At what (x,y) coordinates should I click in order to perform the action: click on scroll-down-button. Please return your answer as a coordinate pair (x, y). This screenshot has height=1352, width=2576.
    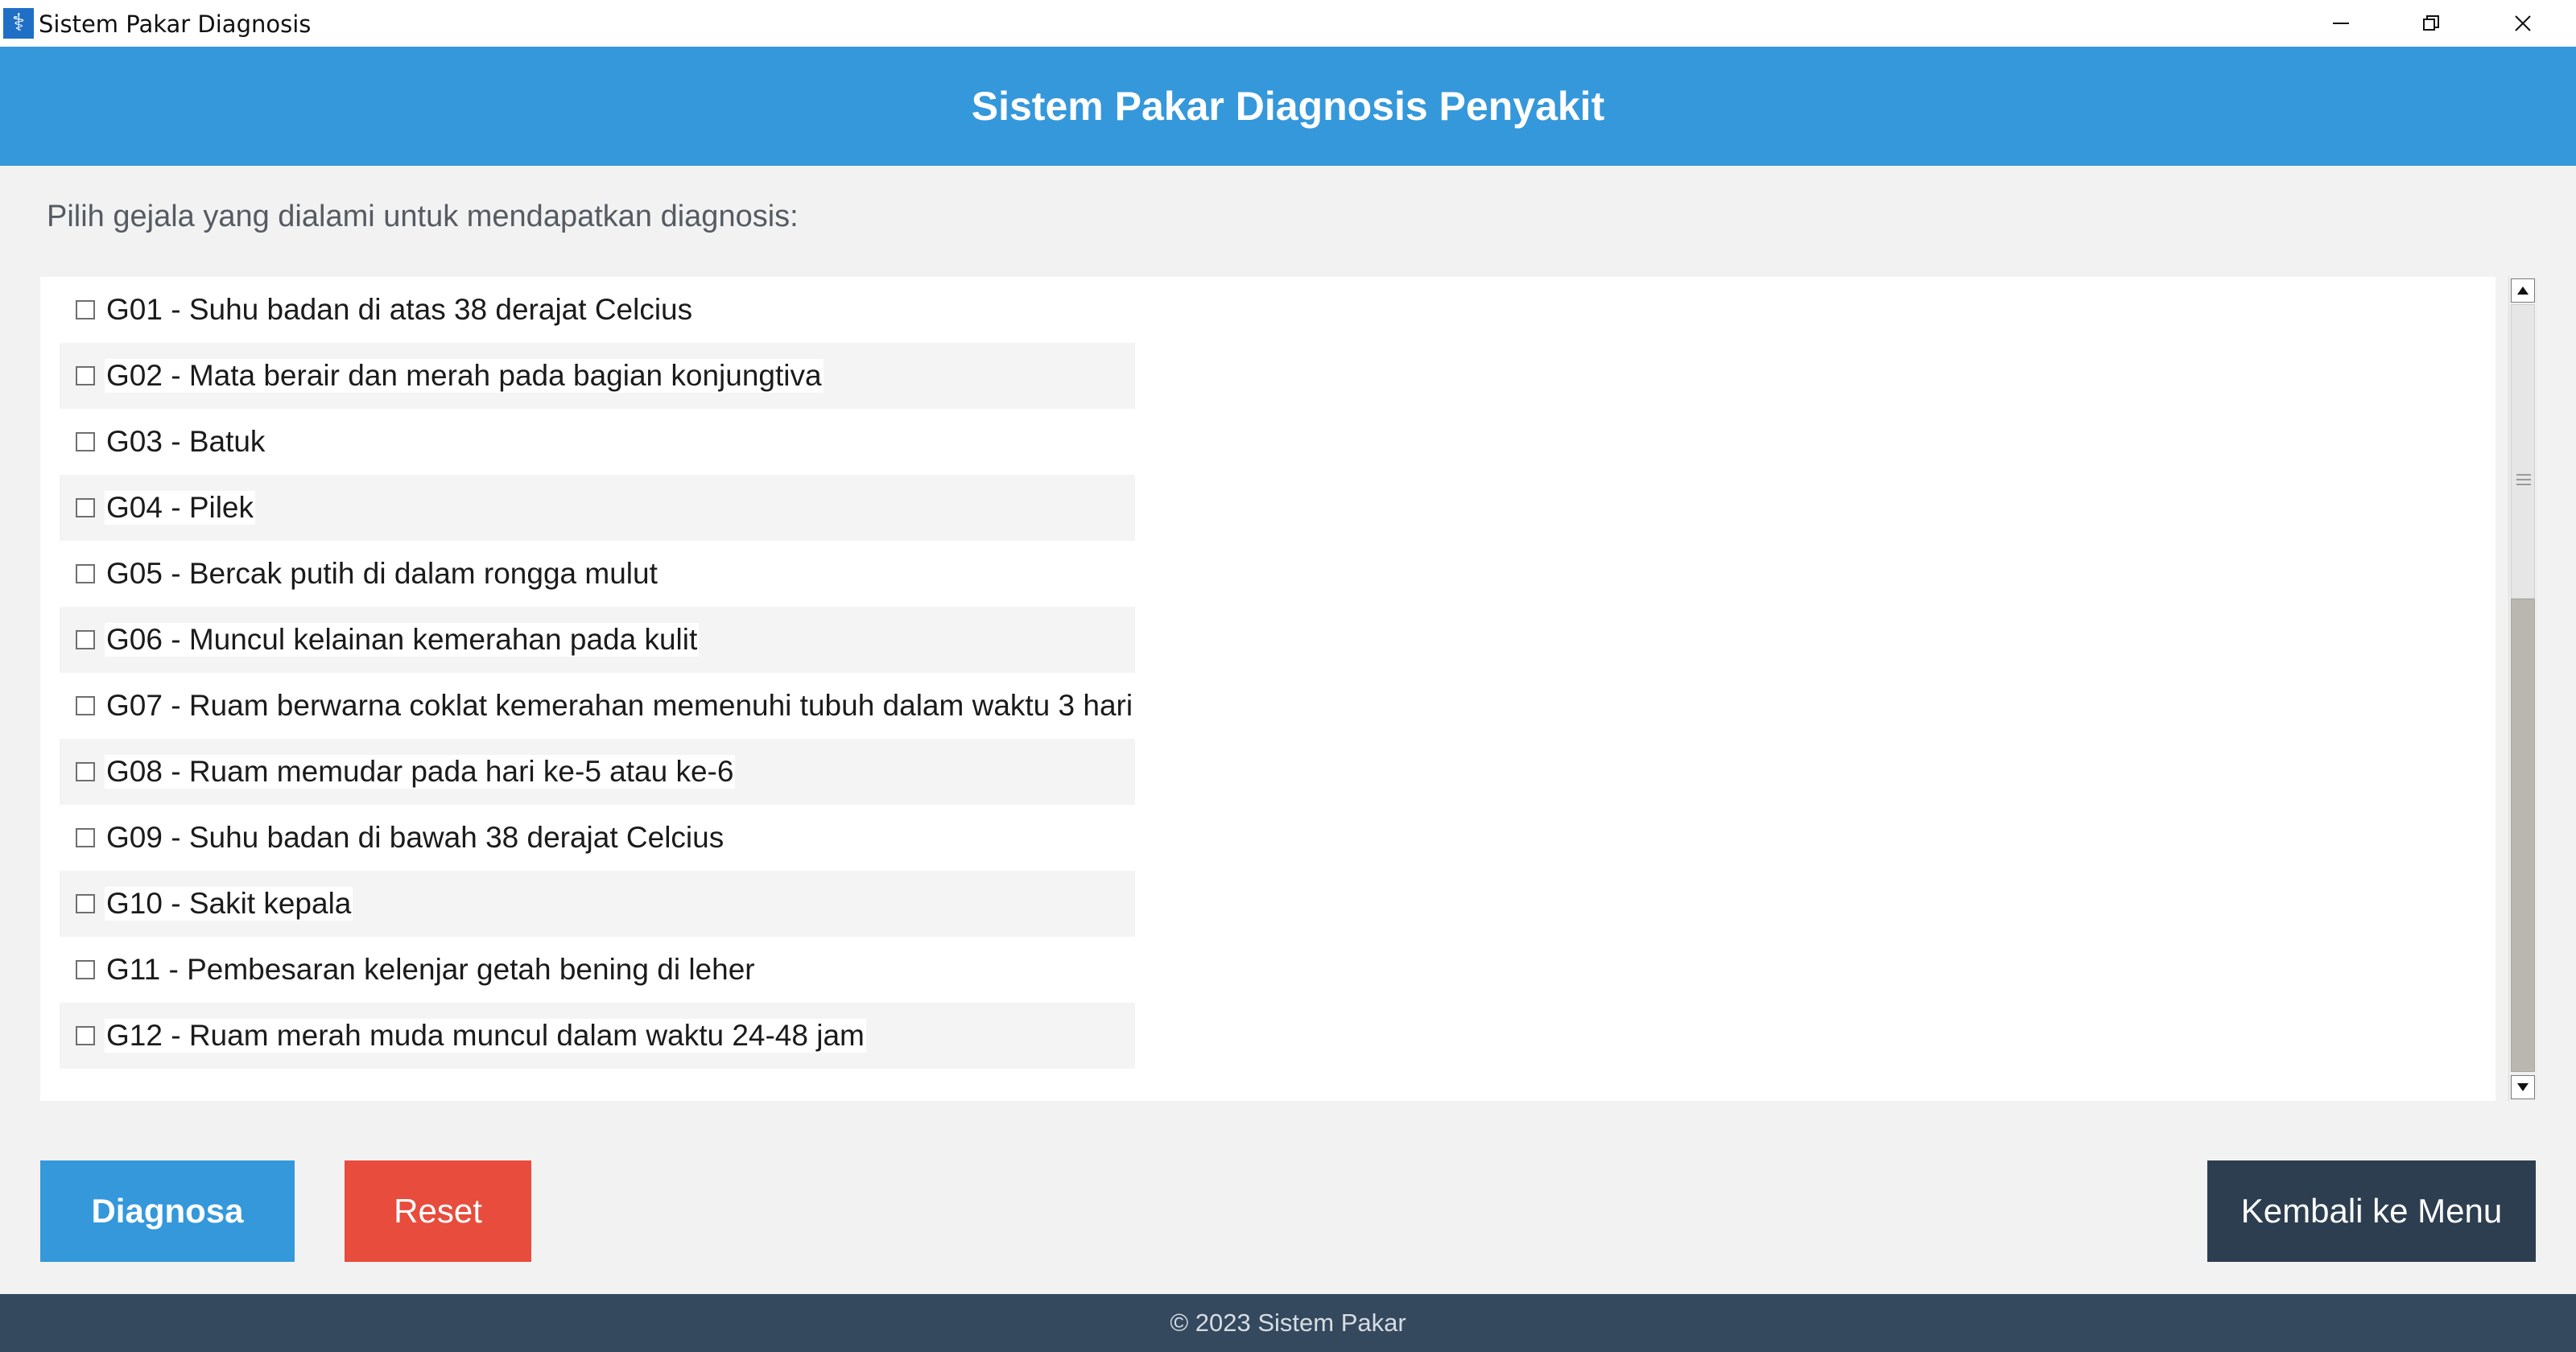
    Looking at the image, I should click on (2523, 1087).